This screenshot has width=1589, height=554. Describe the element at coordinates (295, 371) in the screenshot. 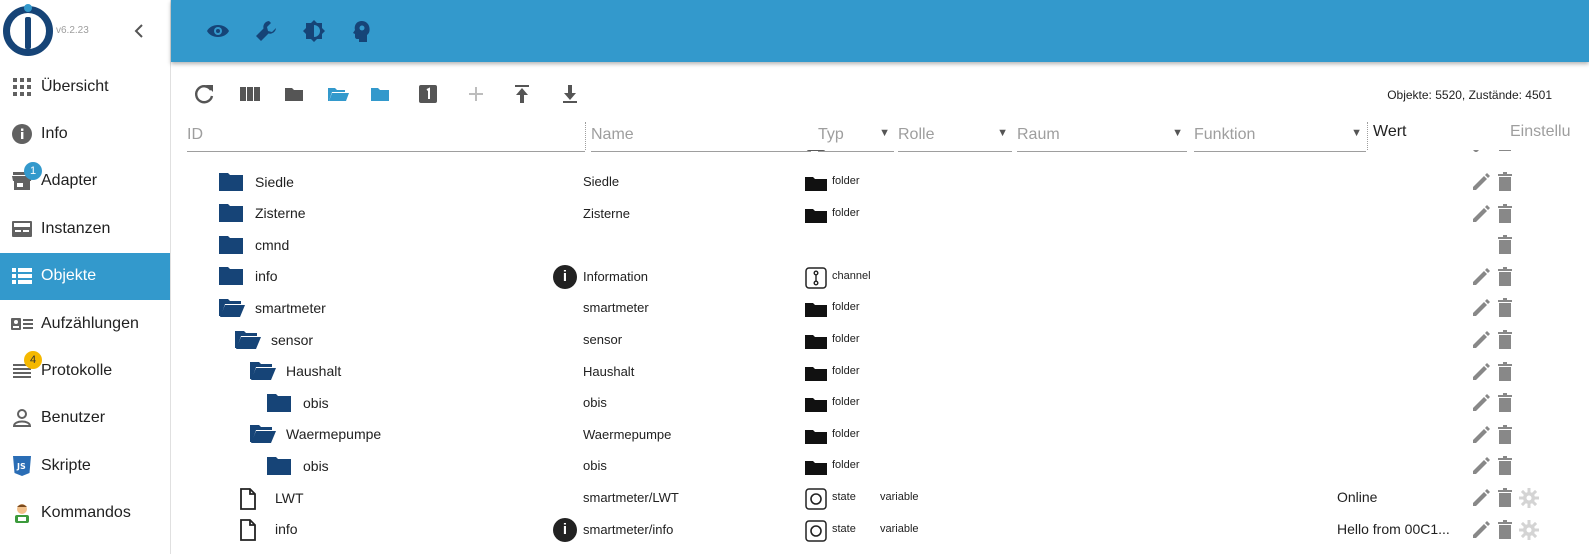

I see `id-cell: Haushalt` at that location.